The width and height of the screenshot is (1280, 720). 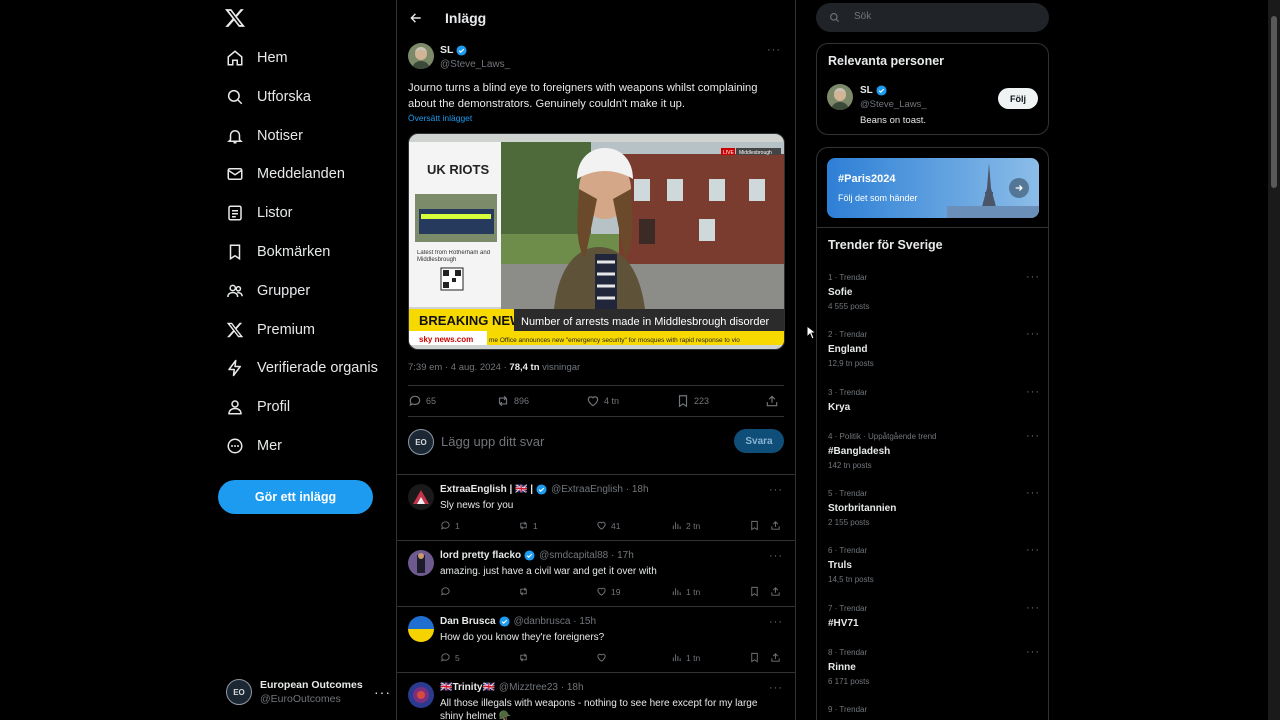 What do you see at coordinates (602, 401) in the screenshot?
I see `like-button: 4 tn` at bounding box center [602, 401].